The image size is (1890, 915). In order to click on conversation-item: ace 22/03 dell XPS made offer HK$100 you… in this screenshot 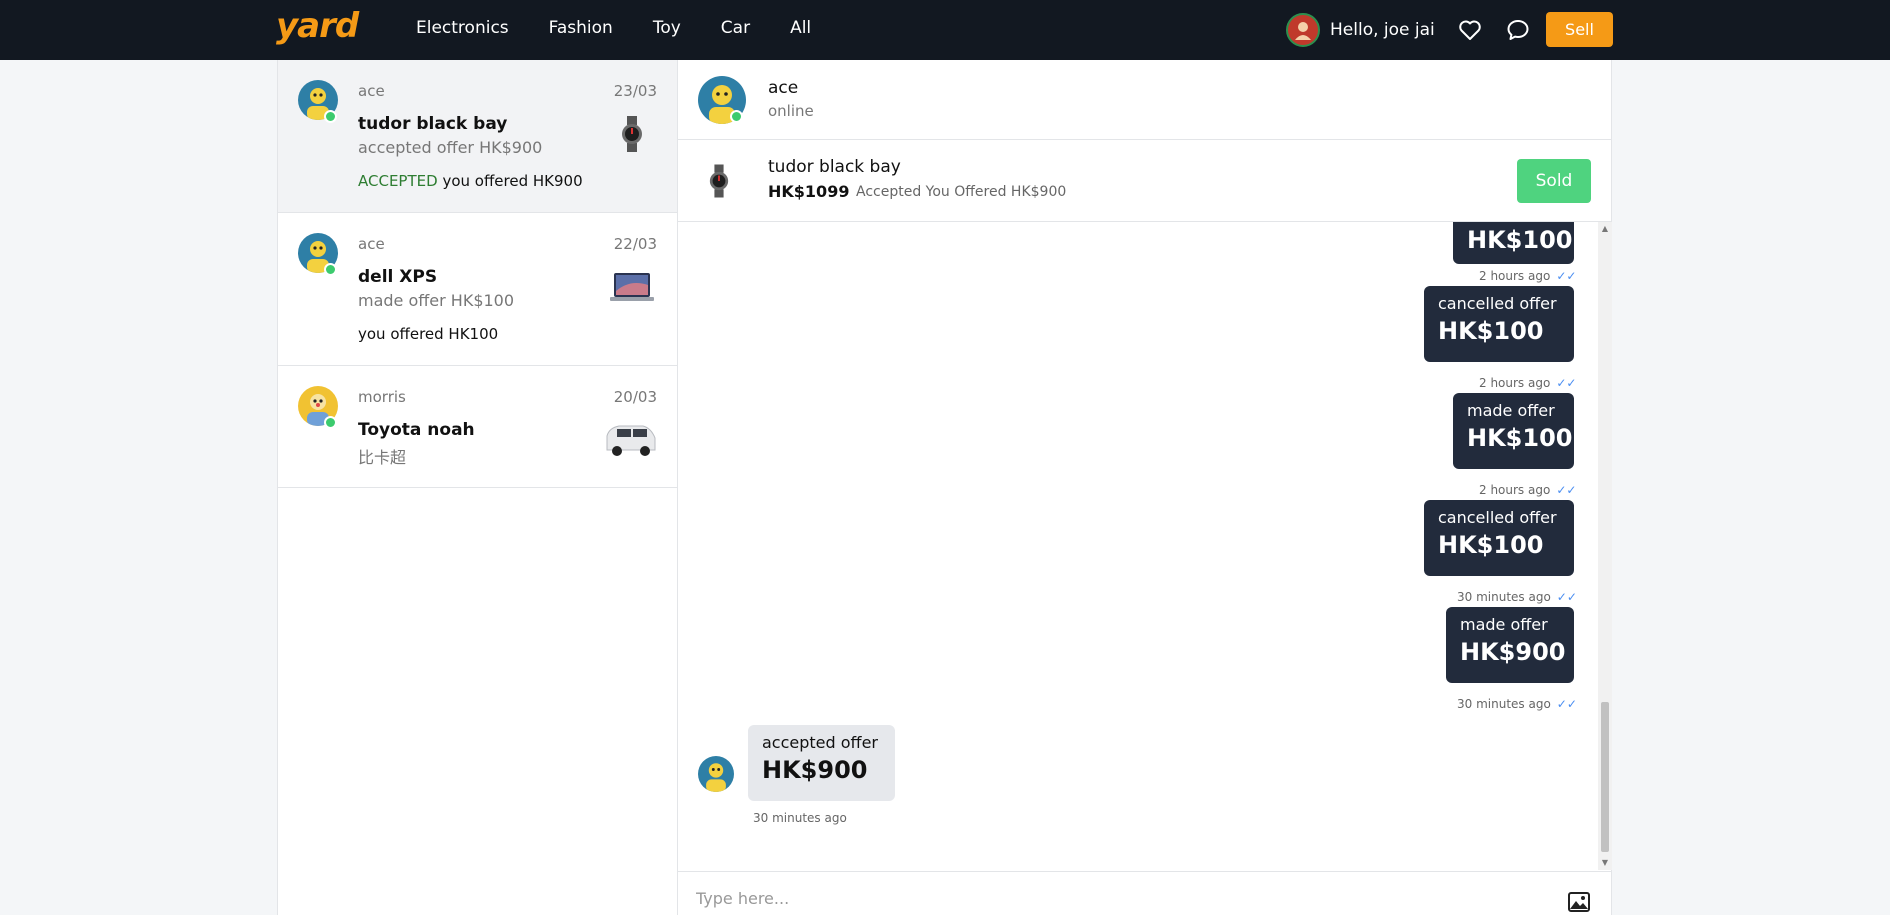, I will do `click(477, 289)`.